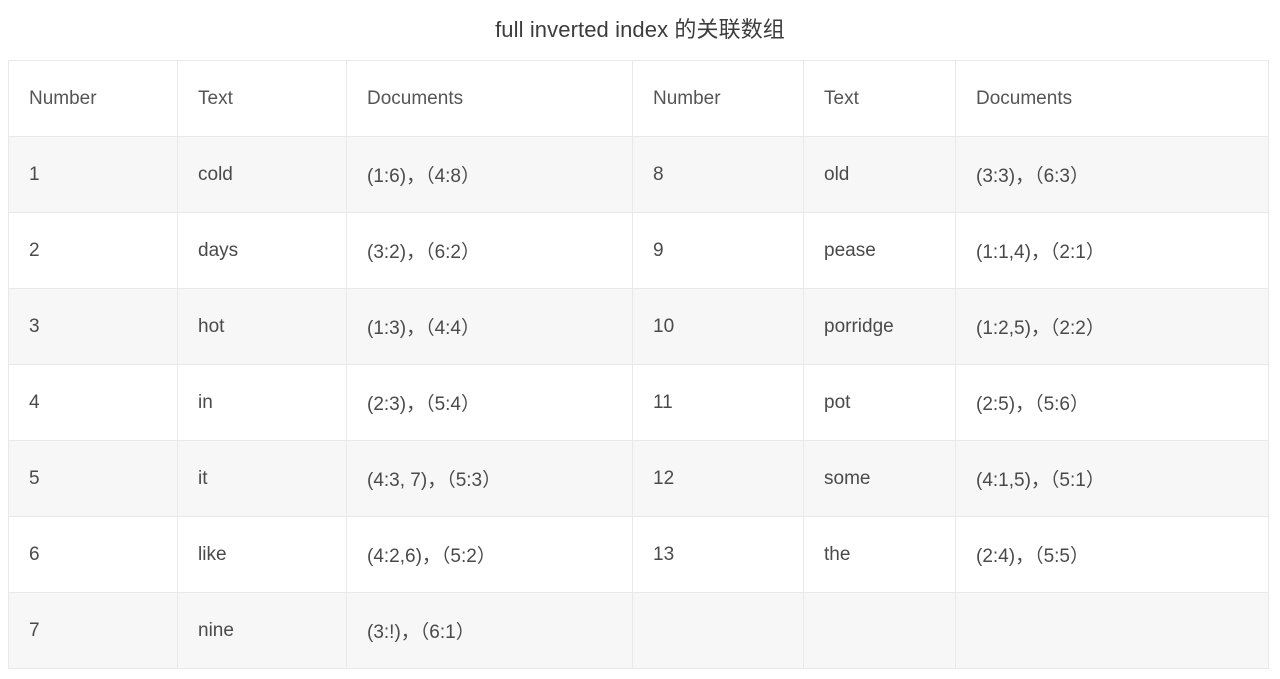 Image resolution: width=1280 pixels, height=679 pixels. Describe the element at coordinates (93, 478) in the screenshot. I see `cell-number-left: 5` at that location.